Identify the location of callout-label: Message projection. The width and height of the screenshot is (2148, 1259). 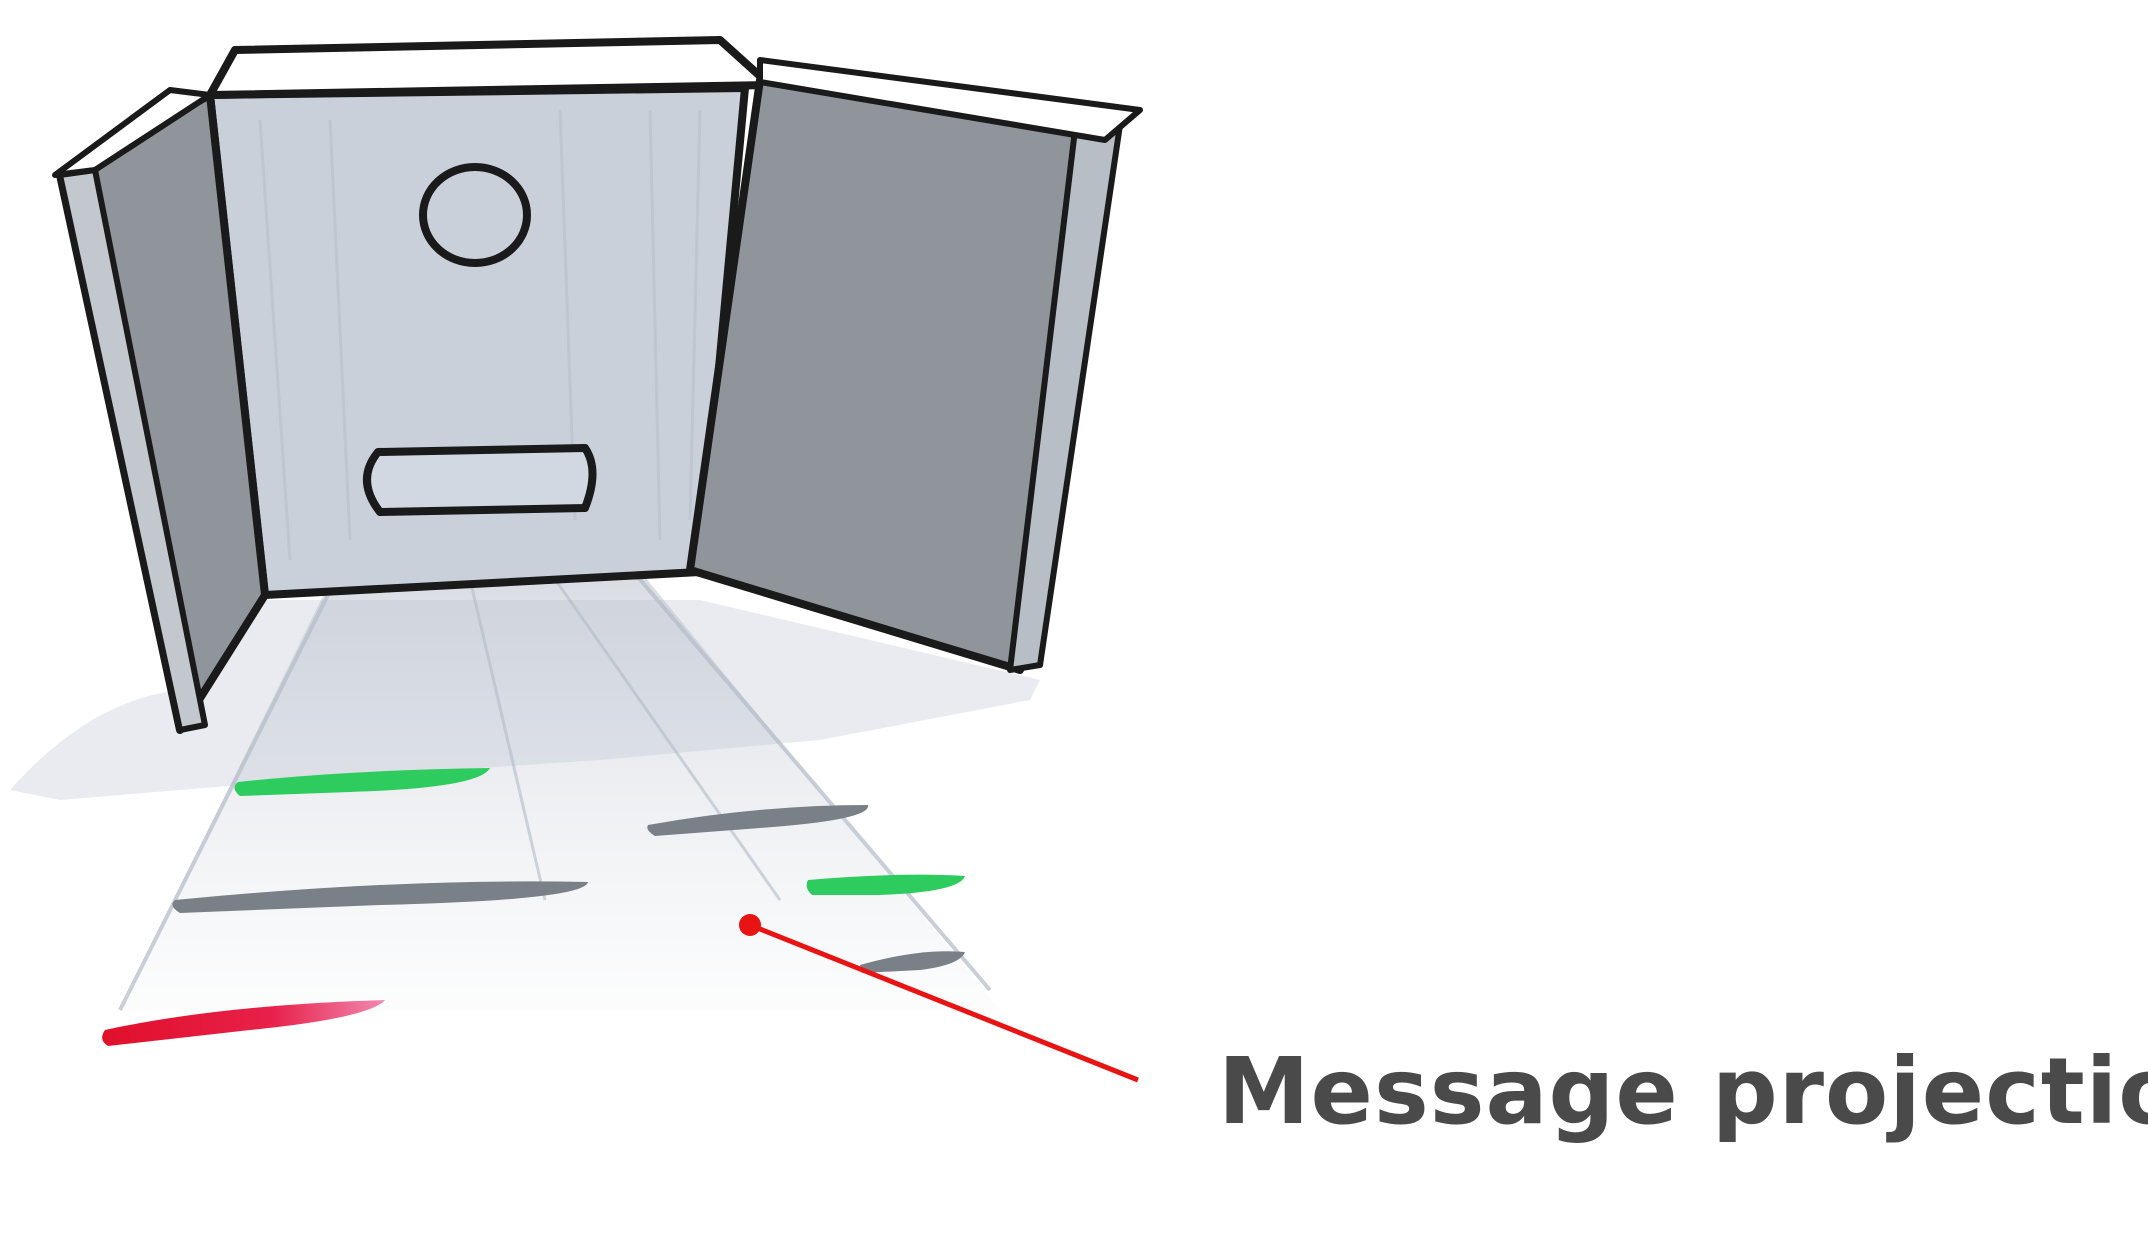
(1683, 1091).